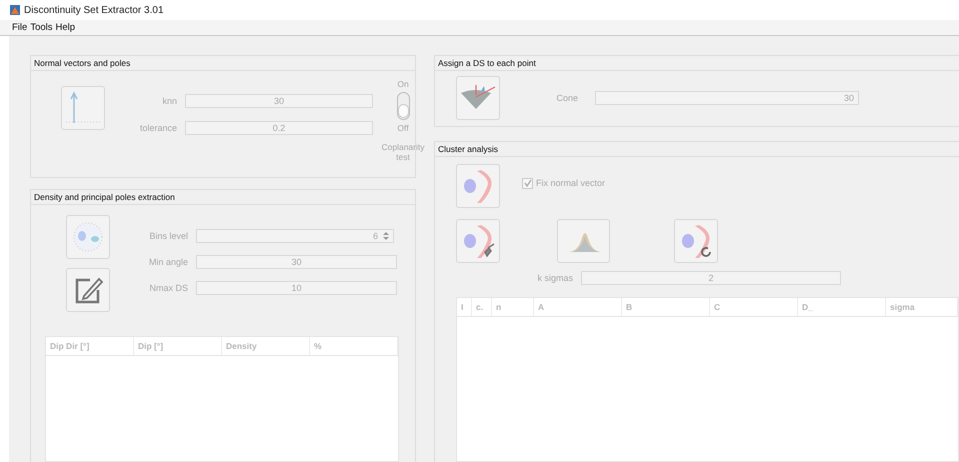 This screenshot has height=462, width=959. Describe the element at coordinates (178, 346) in the screenshot. I see `column-header: Dip [°]` at that location.